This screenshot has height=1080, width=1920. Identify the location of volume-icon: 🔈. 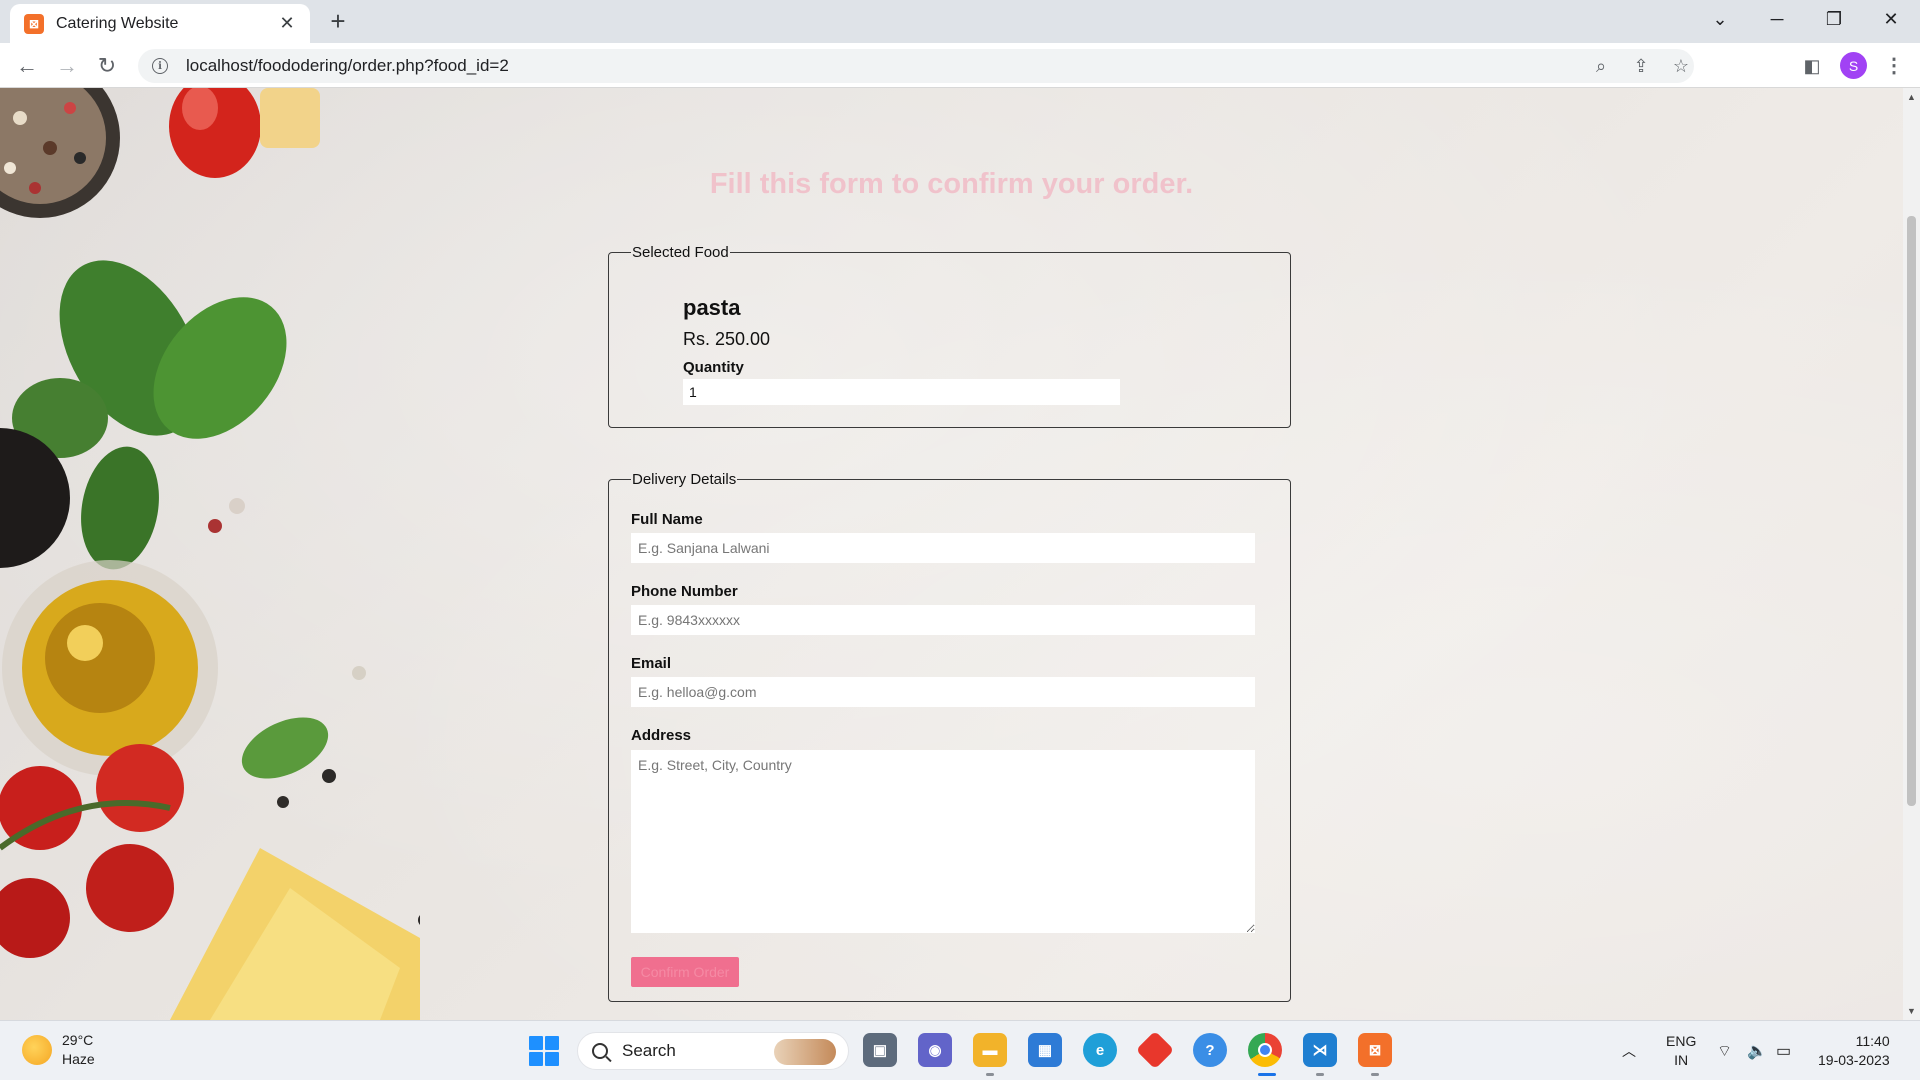
(1757, 1050).